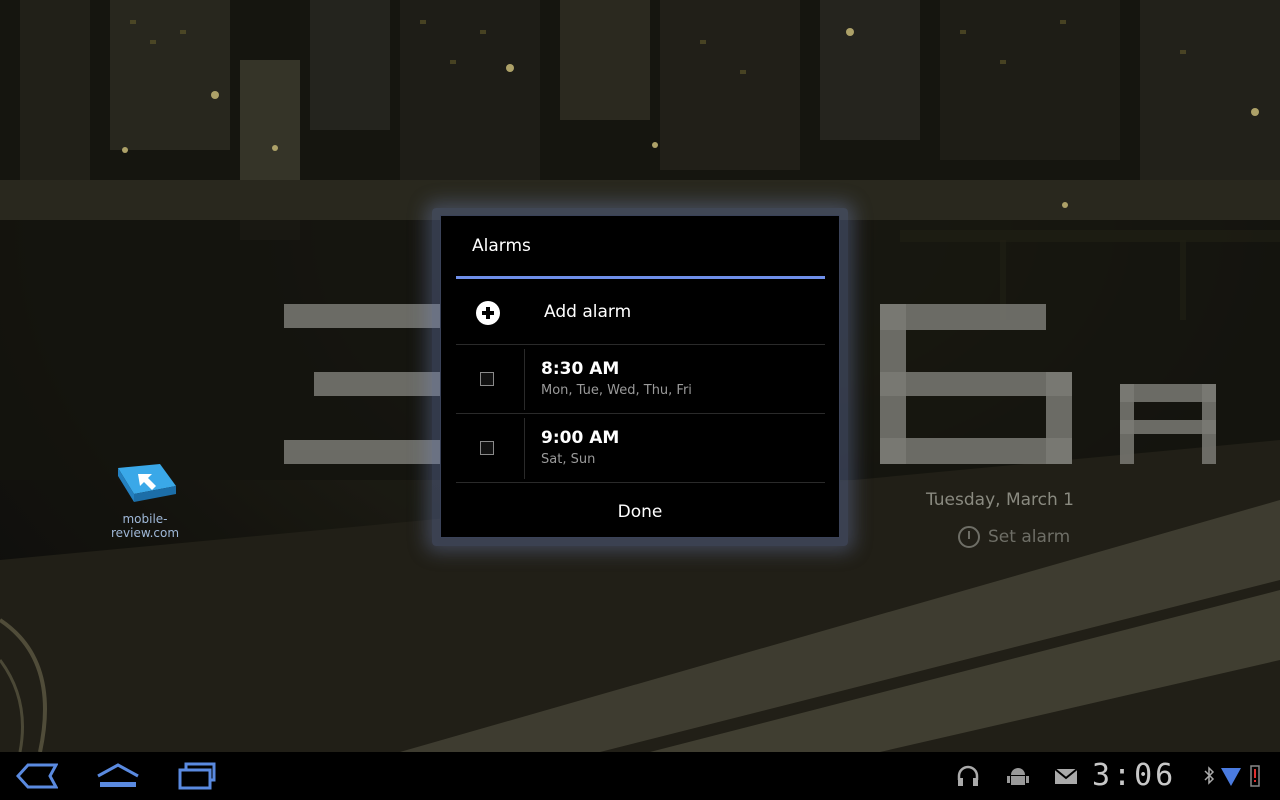  Describe the element at coordinates (588, 312) in the screenshot. I see `add-alarm-label: Add alarm` at that location.